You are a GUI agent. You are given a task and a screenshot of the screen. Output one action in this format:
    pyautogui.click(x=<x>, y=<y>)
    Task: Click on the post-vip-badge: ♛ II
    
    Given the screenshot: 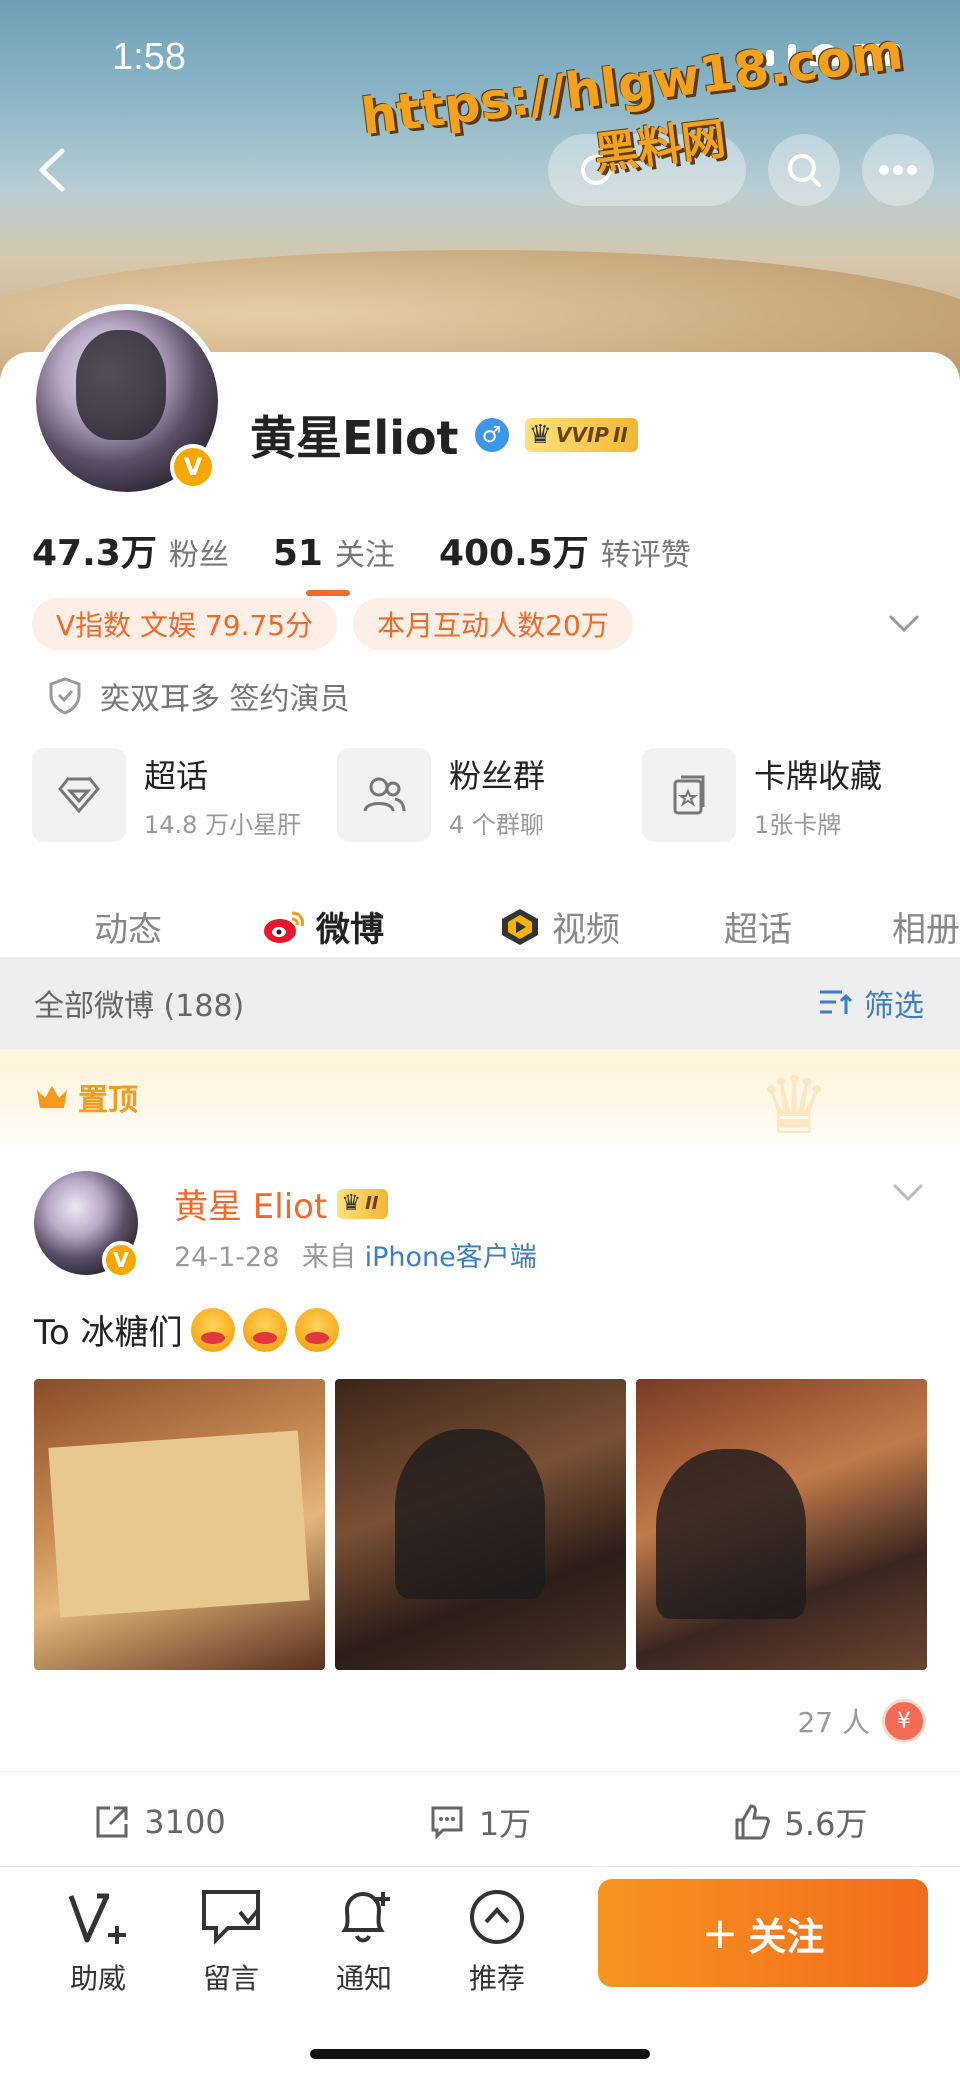 What is the action you would take?
    pyautogui.click(x=363, y=1203)
    